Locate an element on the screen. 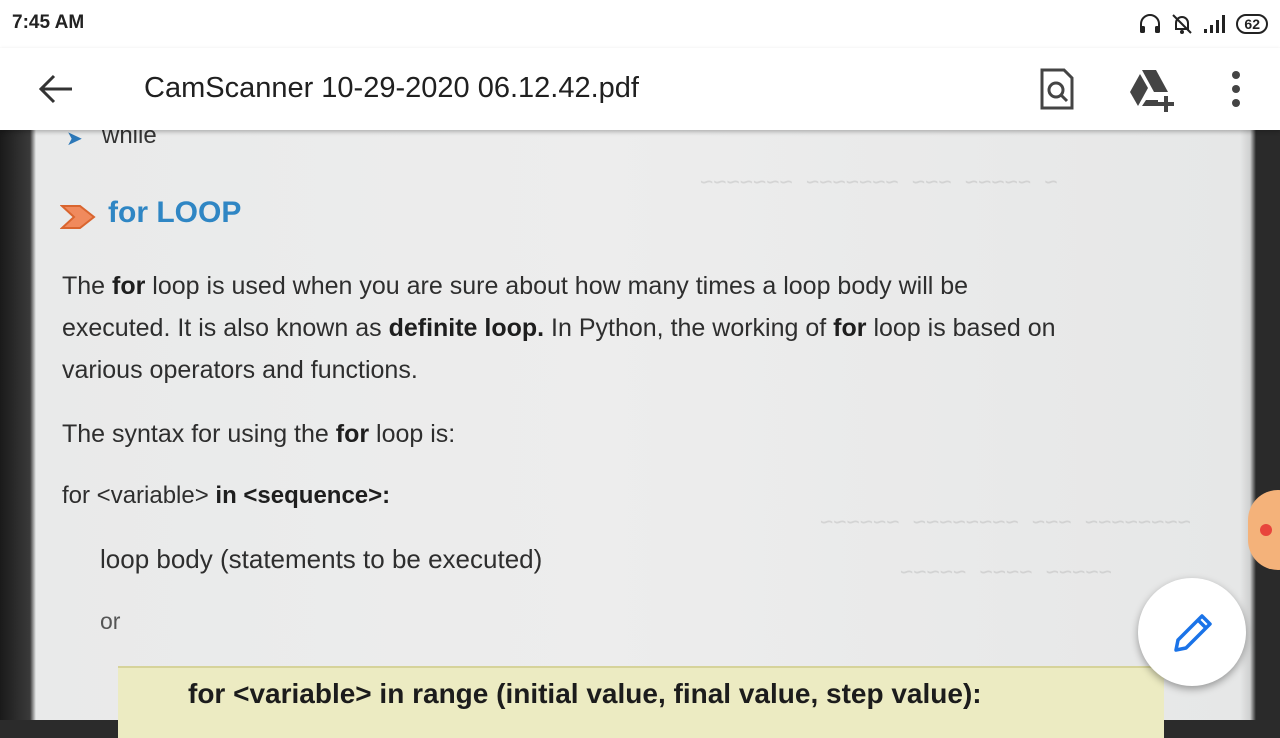 The image size is (1280, 738). text-run: The is located at coordinates (87, 286).